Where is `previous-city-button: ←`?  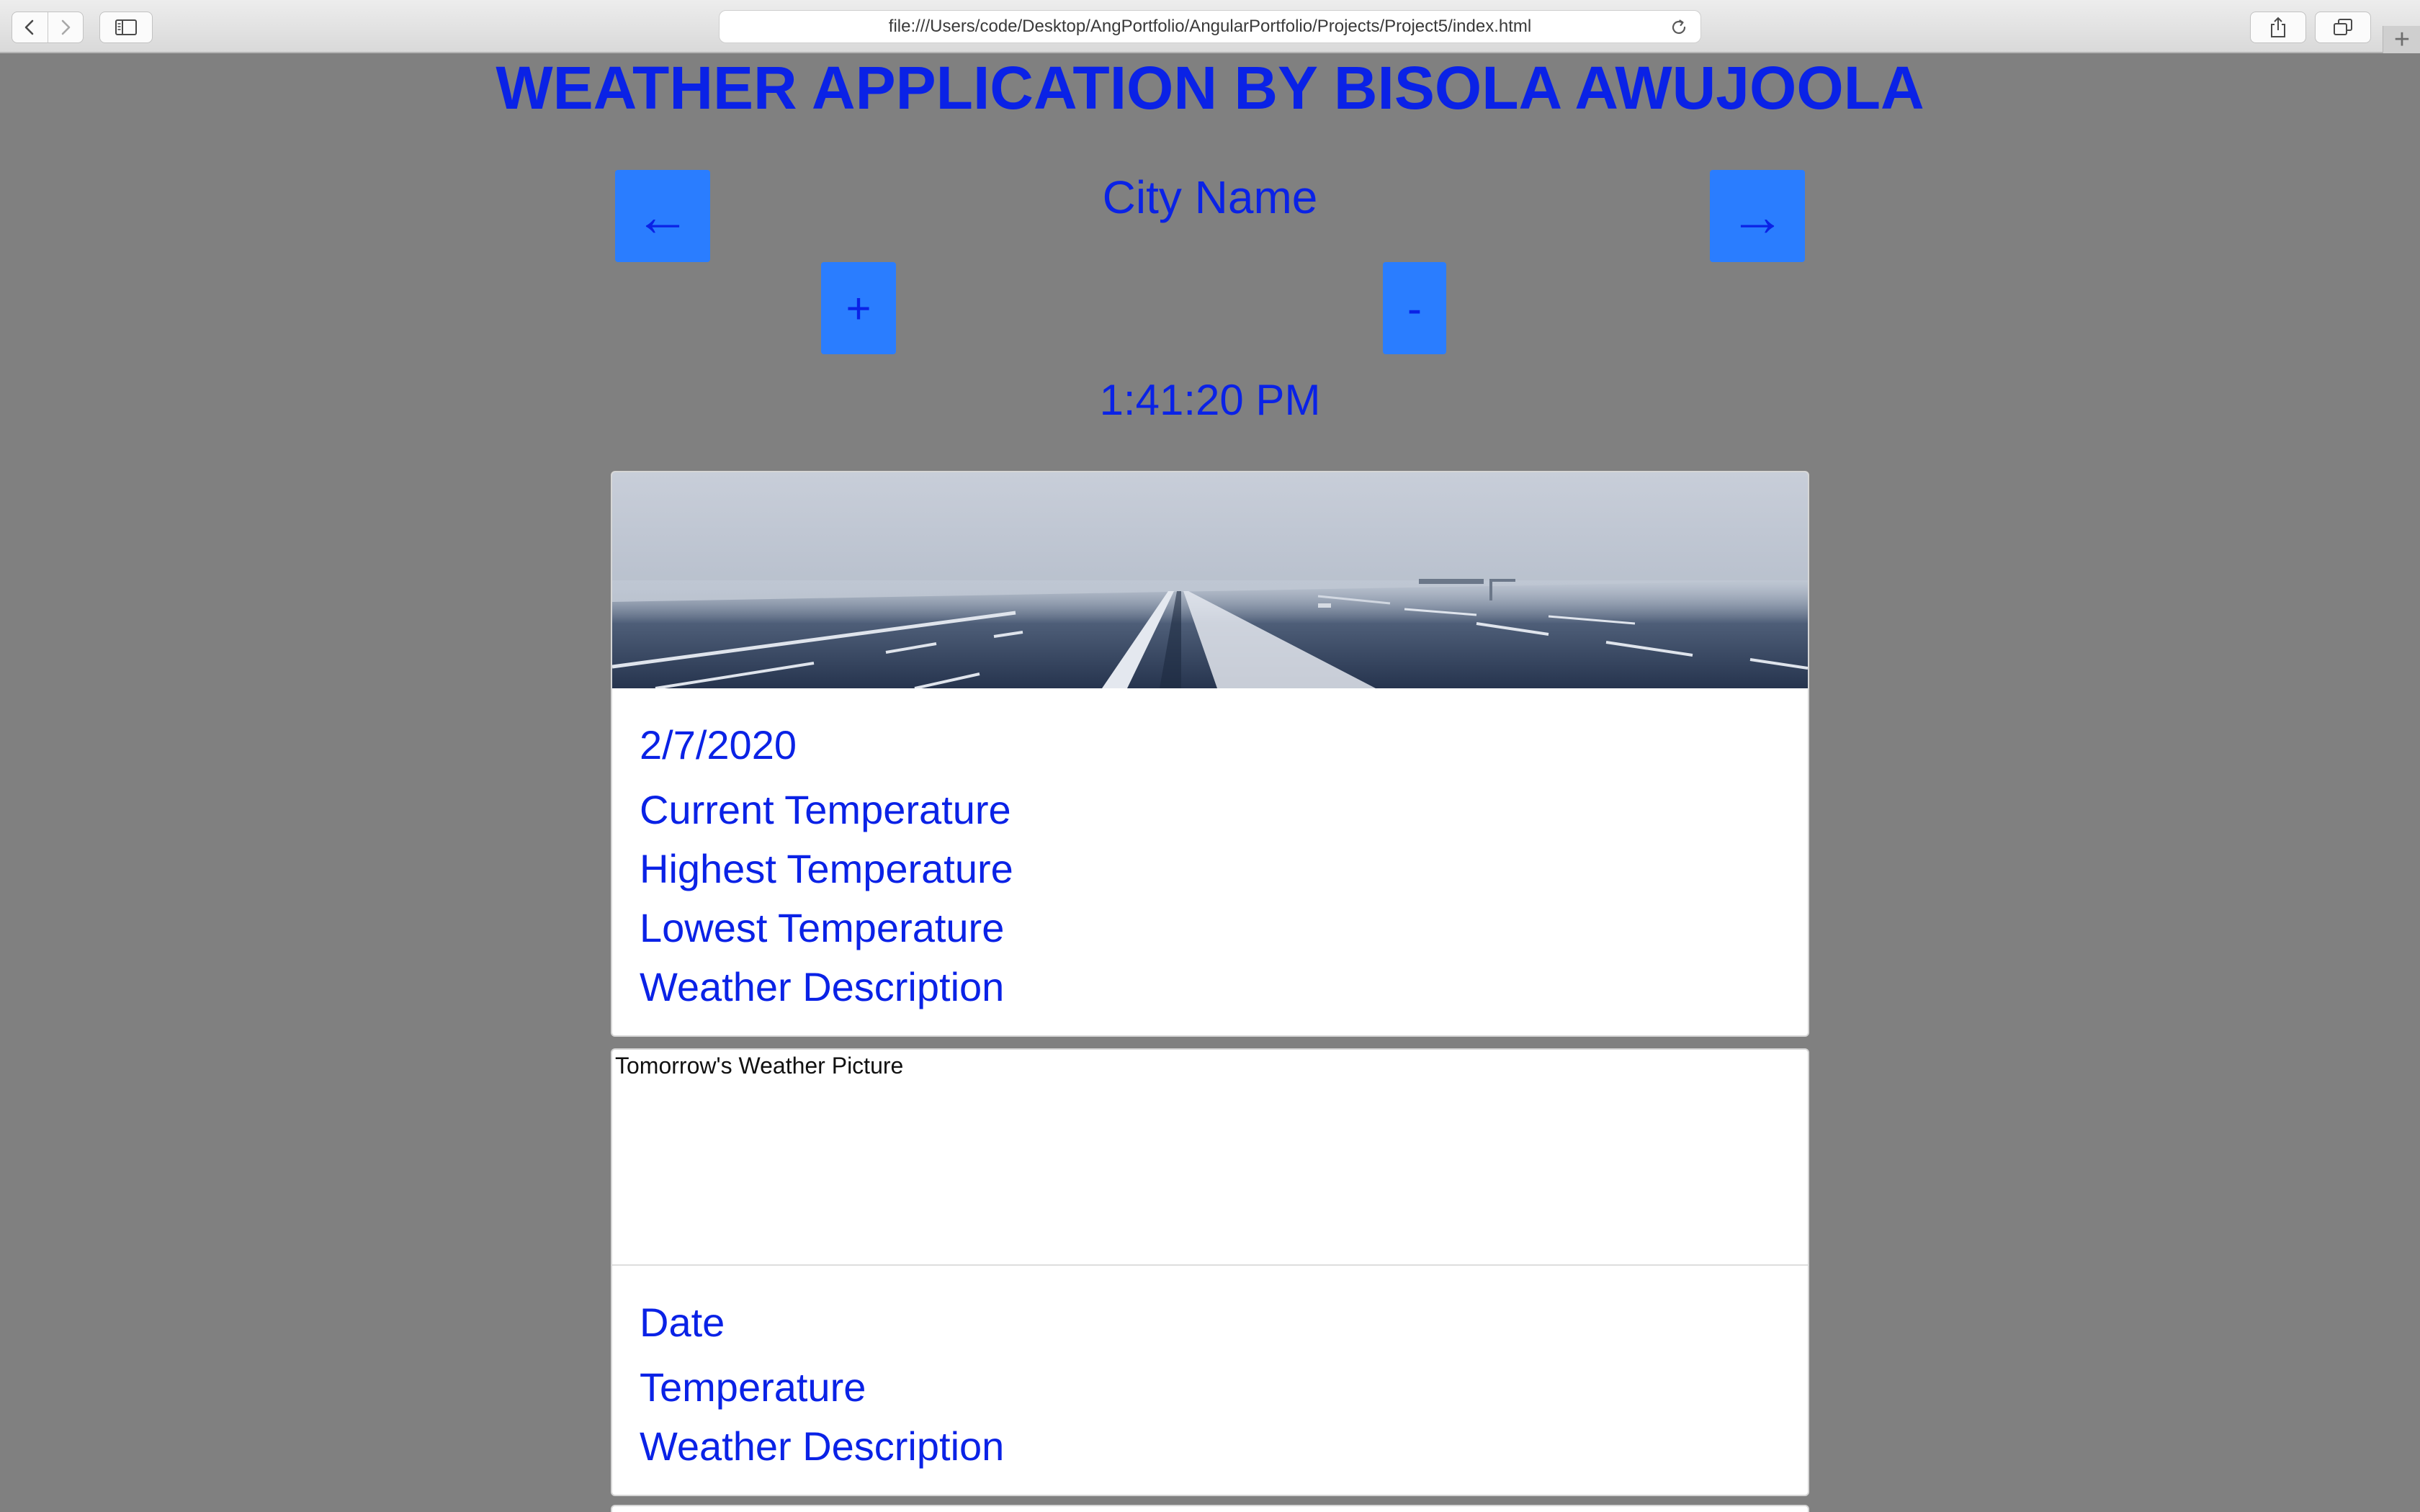 previous-city-button: ← is located at coordinates (662, 216).